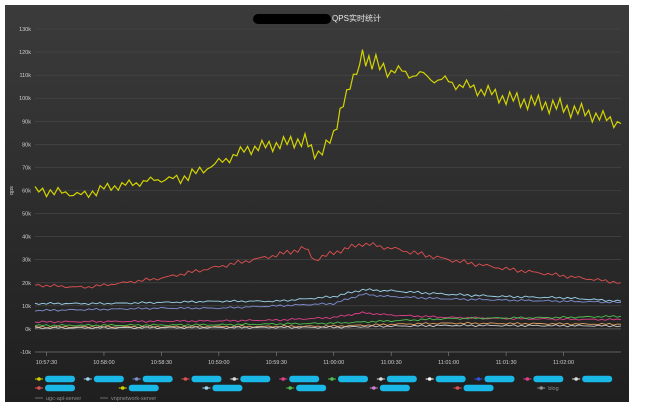 The height and width of the screenshot is (408, 645). Describe the element at coordinates (26, 284) in the screenshot. I see `y-tick-label: 20k` at that location.